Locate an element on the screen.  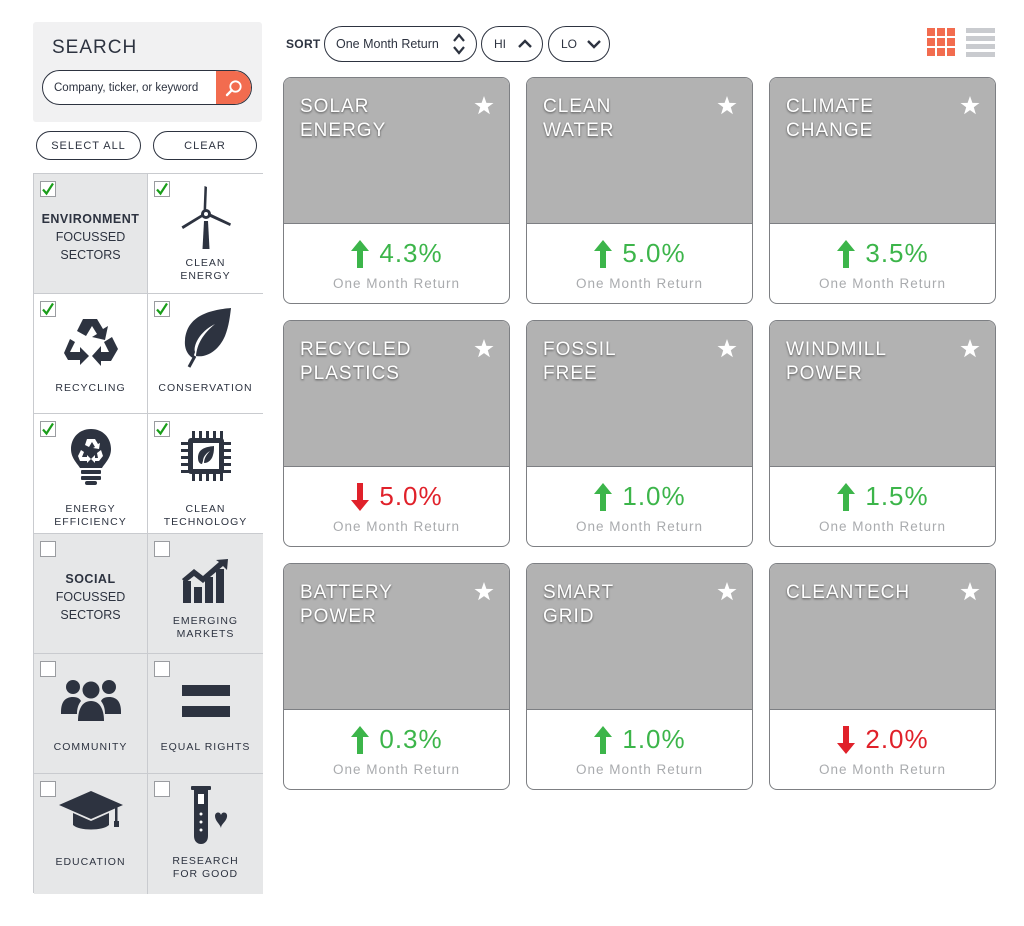
group-title: ENVIRONMENT is located at coordinates (90, 219).